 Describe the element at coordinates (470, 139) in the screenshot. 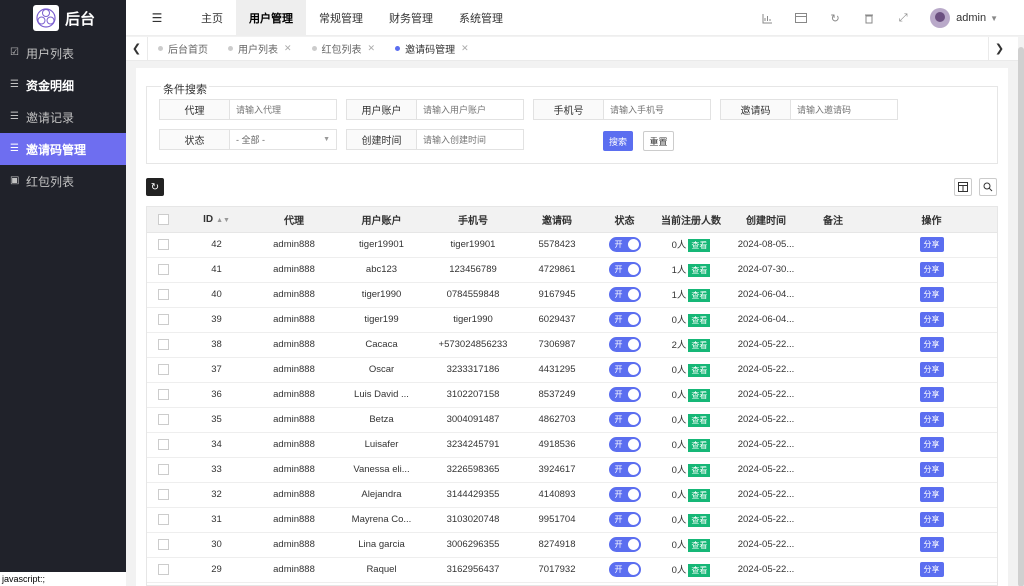

I see `created-time-input` at that location.